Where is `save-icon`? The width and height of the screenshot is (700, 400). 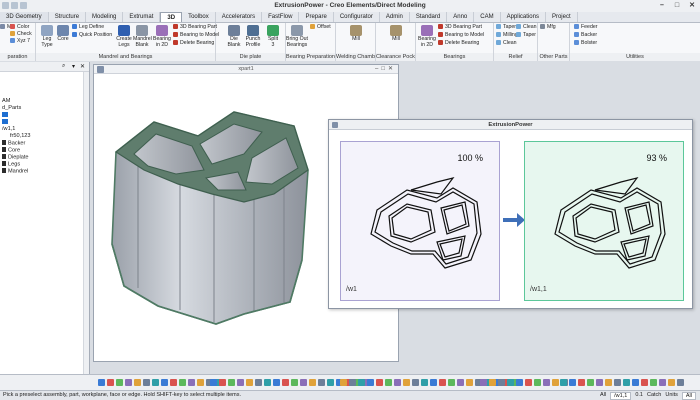 save-icon is located at coordinates (5, 5).